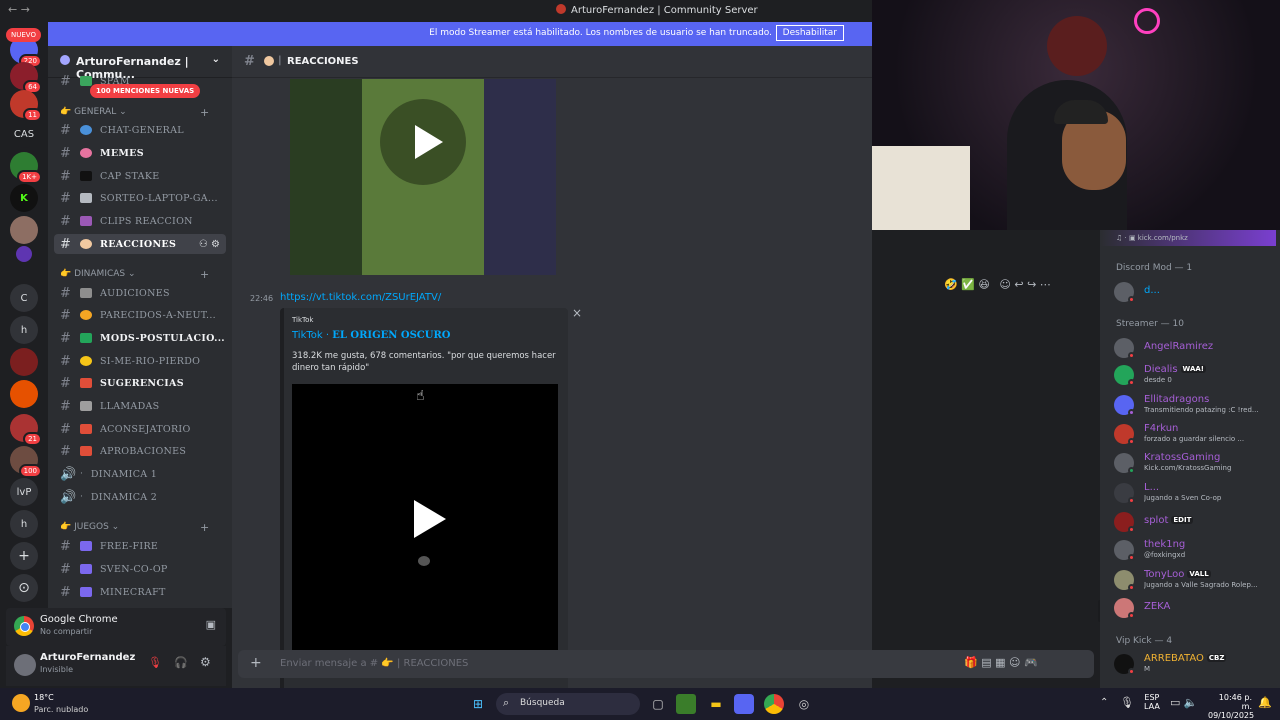 This screenshot has height=720, width=1280. I want to click on channel-aconsejatorio: # ACONSEJATORIO, so click(140, 429).